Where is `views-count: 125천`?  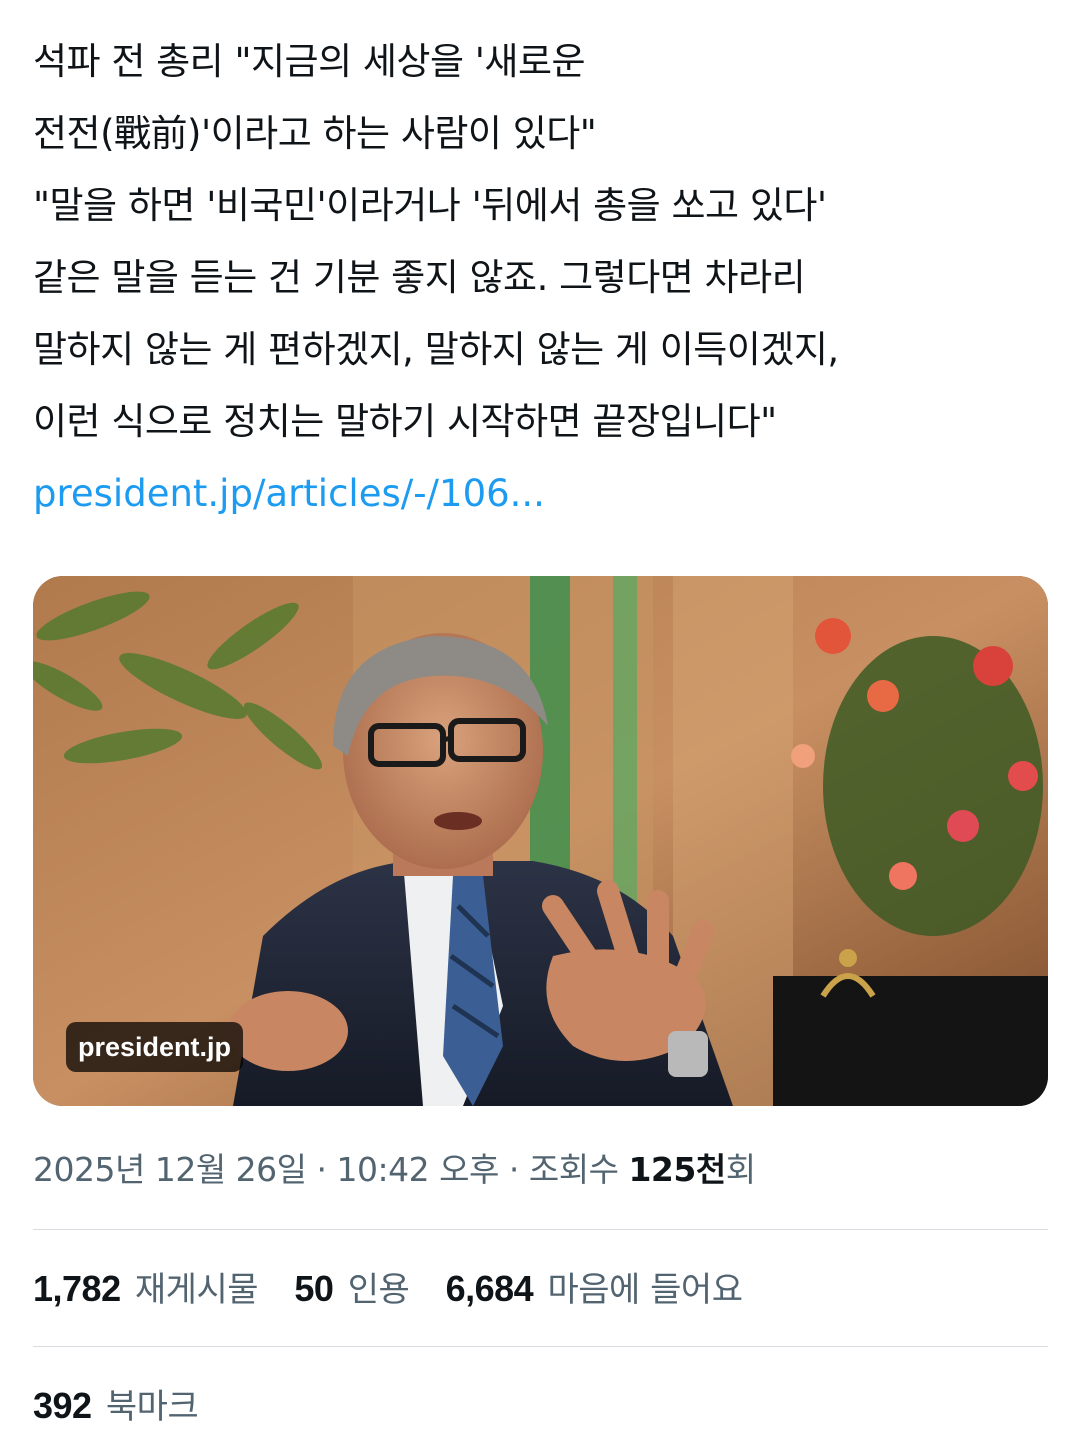
views-count: 125천 is located at coordinates (677, 1169).